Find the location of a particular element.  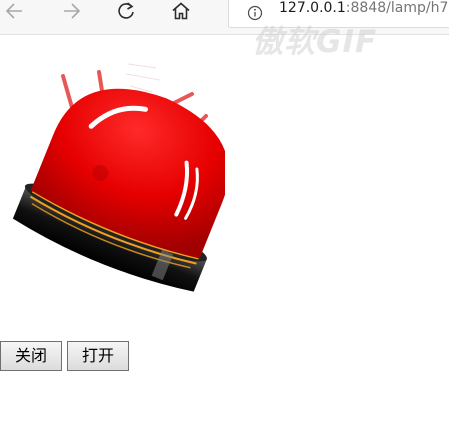

turn-on-button: 打开 is located at coordinates (98, 356).